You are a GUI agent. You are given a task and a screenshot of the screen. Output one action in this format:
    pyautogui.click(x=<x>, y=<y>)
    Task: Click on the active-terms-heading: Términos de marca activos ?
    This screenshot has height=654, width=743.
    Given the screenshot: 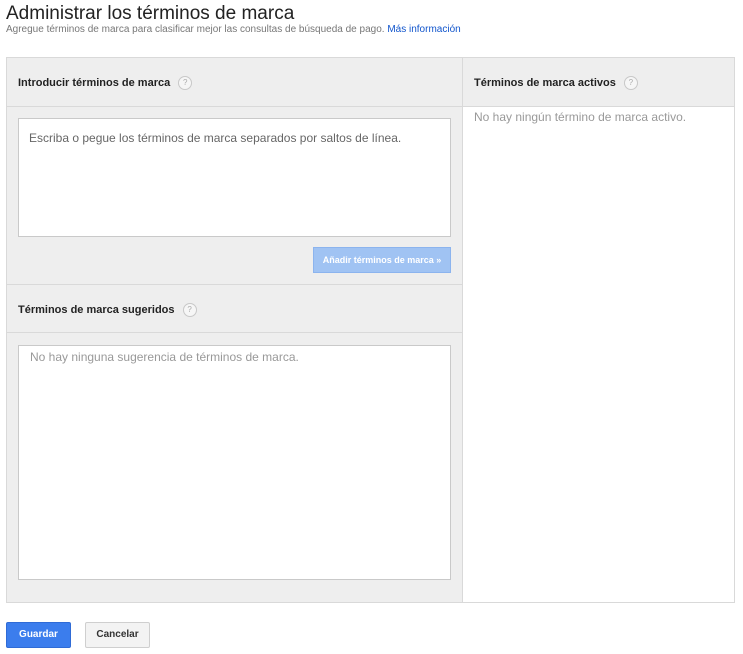 What is the action you would take?
    pyautogui.click(x=556, y=83)
    